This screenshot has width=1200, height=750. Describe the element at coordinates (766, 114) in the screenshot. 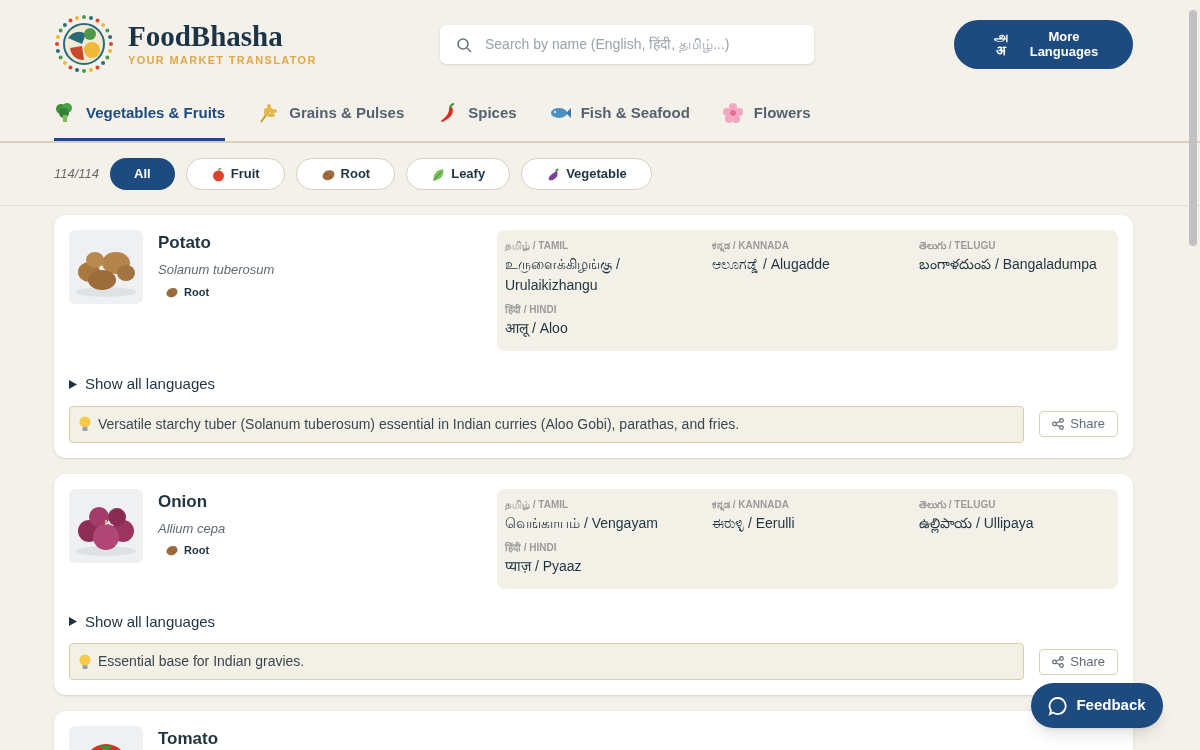

I see `category-tab: Flowers` at that location.